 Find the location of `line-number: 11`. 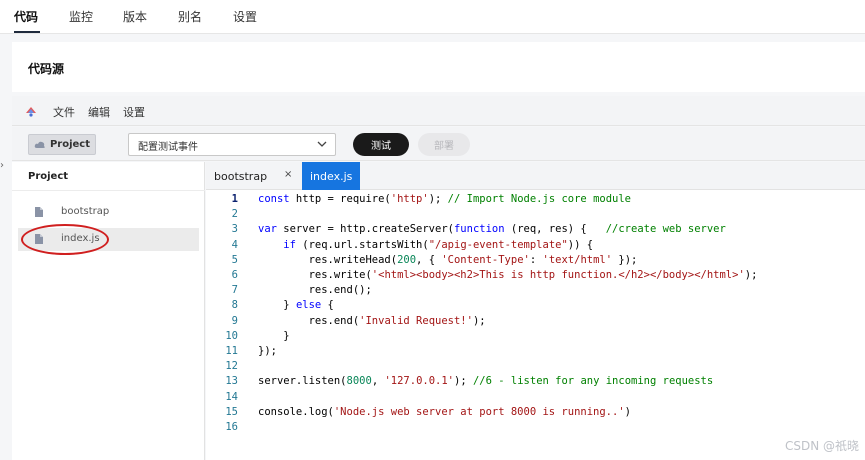

line-number: 11 is located at coordinates (231, 351).